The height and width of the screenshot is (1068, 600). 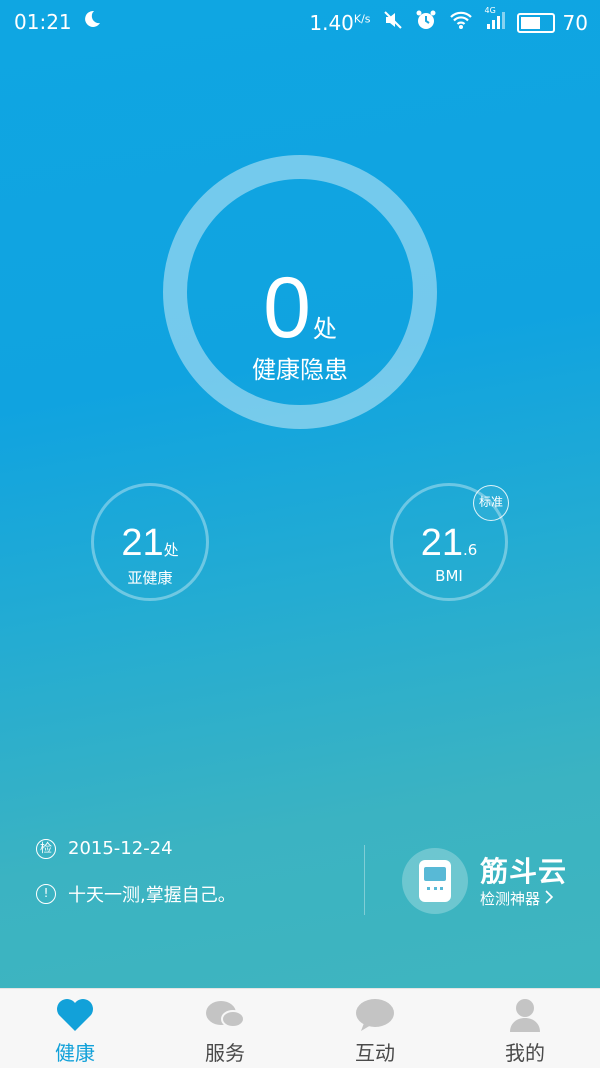 I want to click on service-icon, so click(x=225, y=1017).